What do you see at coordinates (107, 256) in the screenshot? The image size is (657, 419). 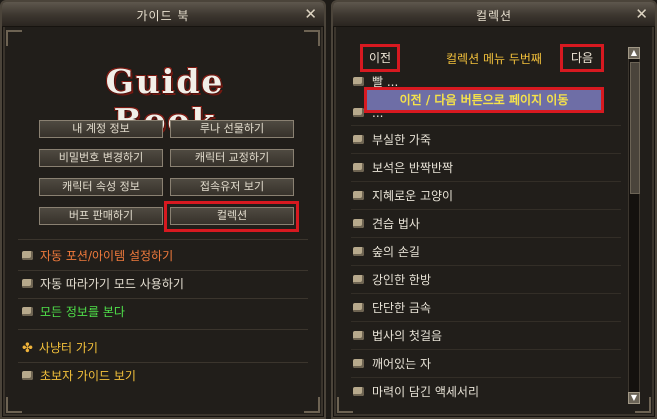 I see `menu-item-label: 자동 포션/아이템 설정하기` at bounding box center [107, 256].